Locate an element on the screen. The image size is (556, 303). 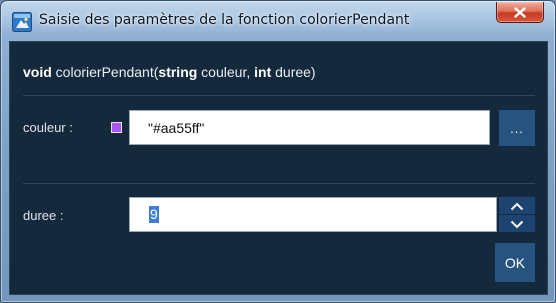
color-swatch is located at coordinates (116, 127).